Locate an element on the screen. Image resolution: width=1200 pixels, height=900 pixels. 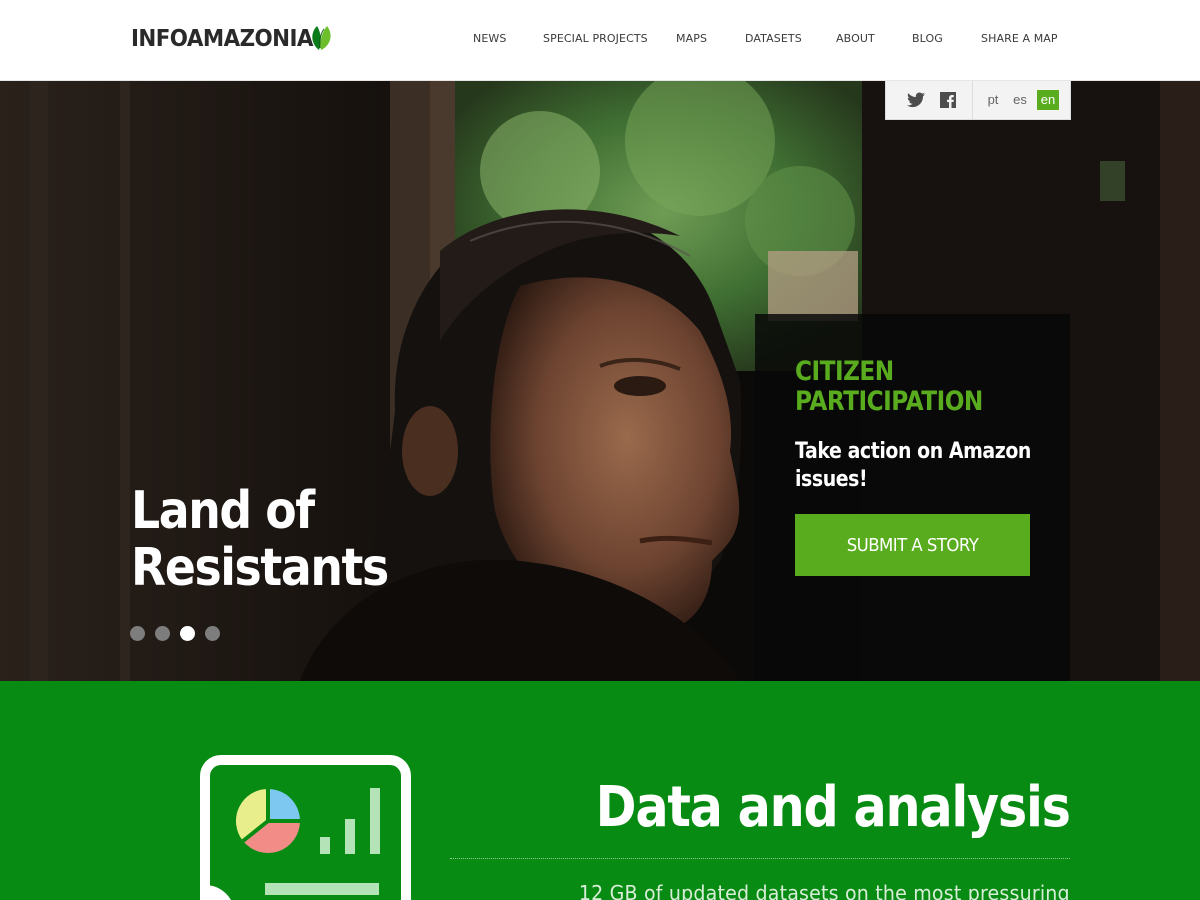
submit-story-button: SUBMIT A STORY is located at coordinates (912, 545).